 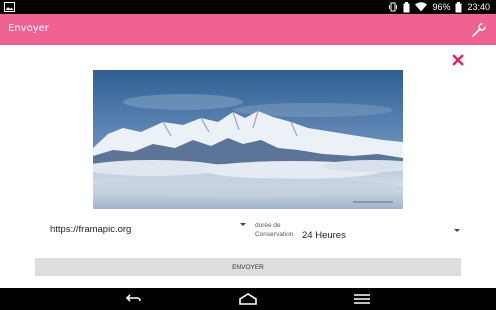 I want to click on status-bar: 96% 23:40, so click(x=248, y=7).